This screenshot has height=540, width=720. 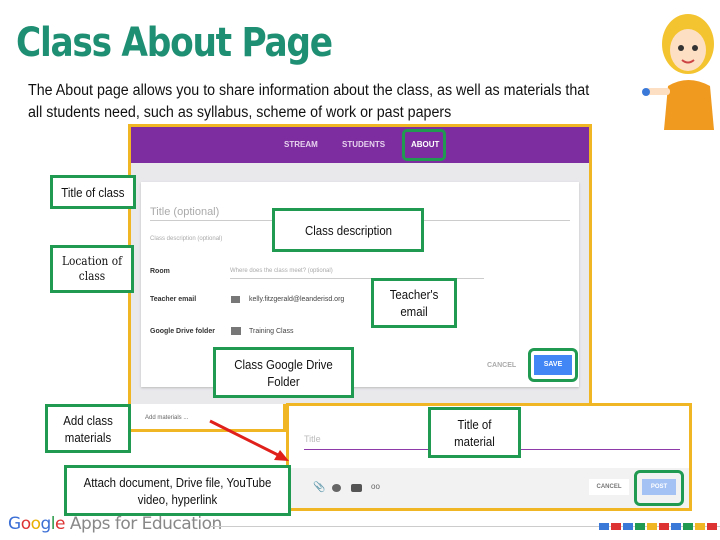 I want to click on callout-title-of-class: Title of class, so click(x=93, y=192).